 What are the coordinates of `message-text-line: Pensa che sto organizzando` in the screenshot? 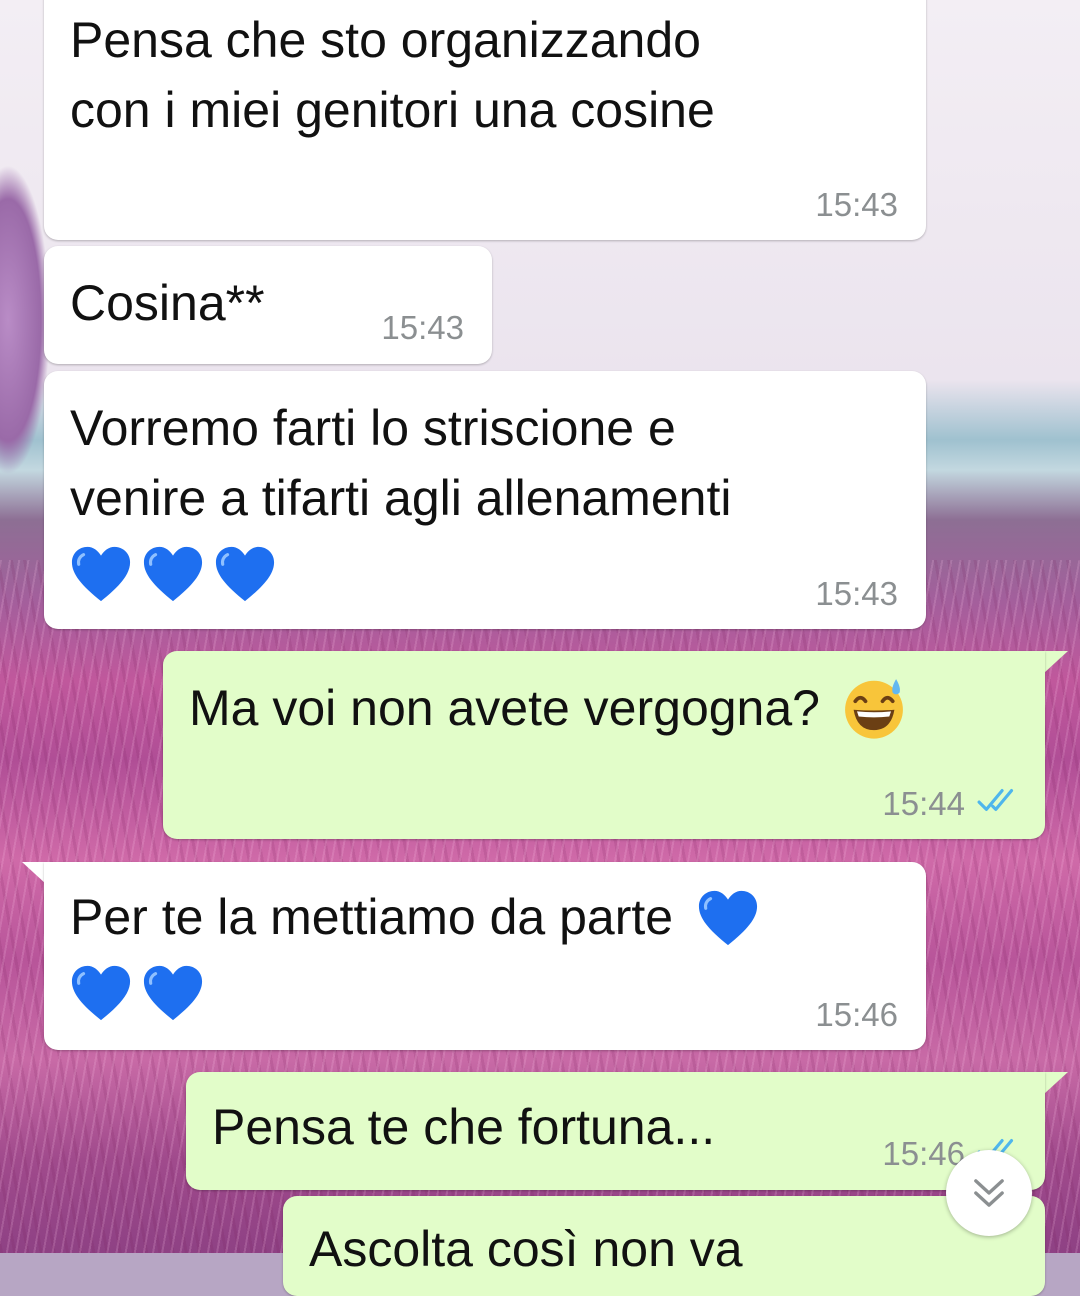 It's located at (385, 40).